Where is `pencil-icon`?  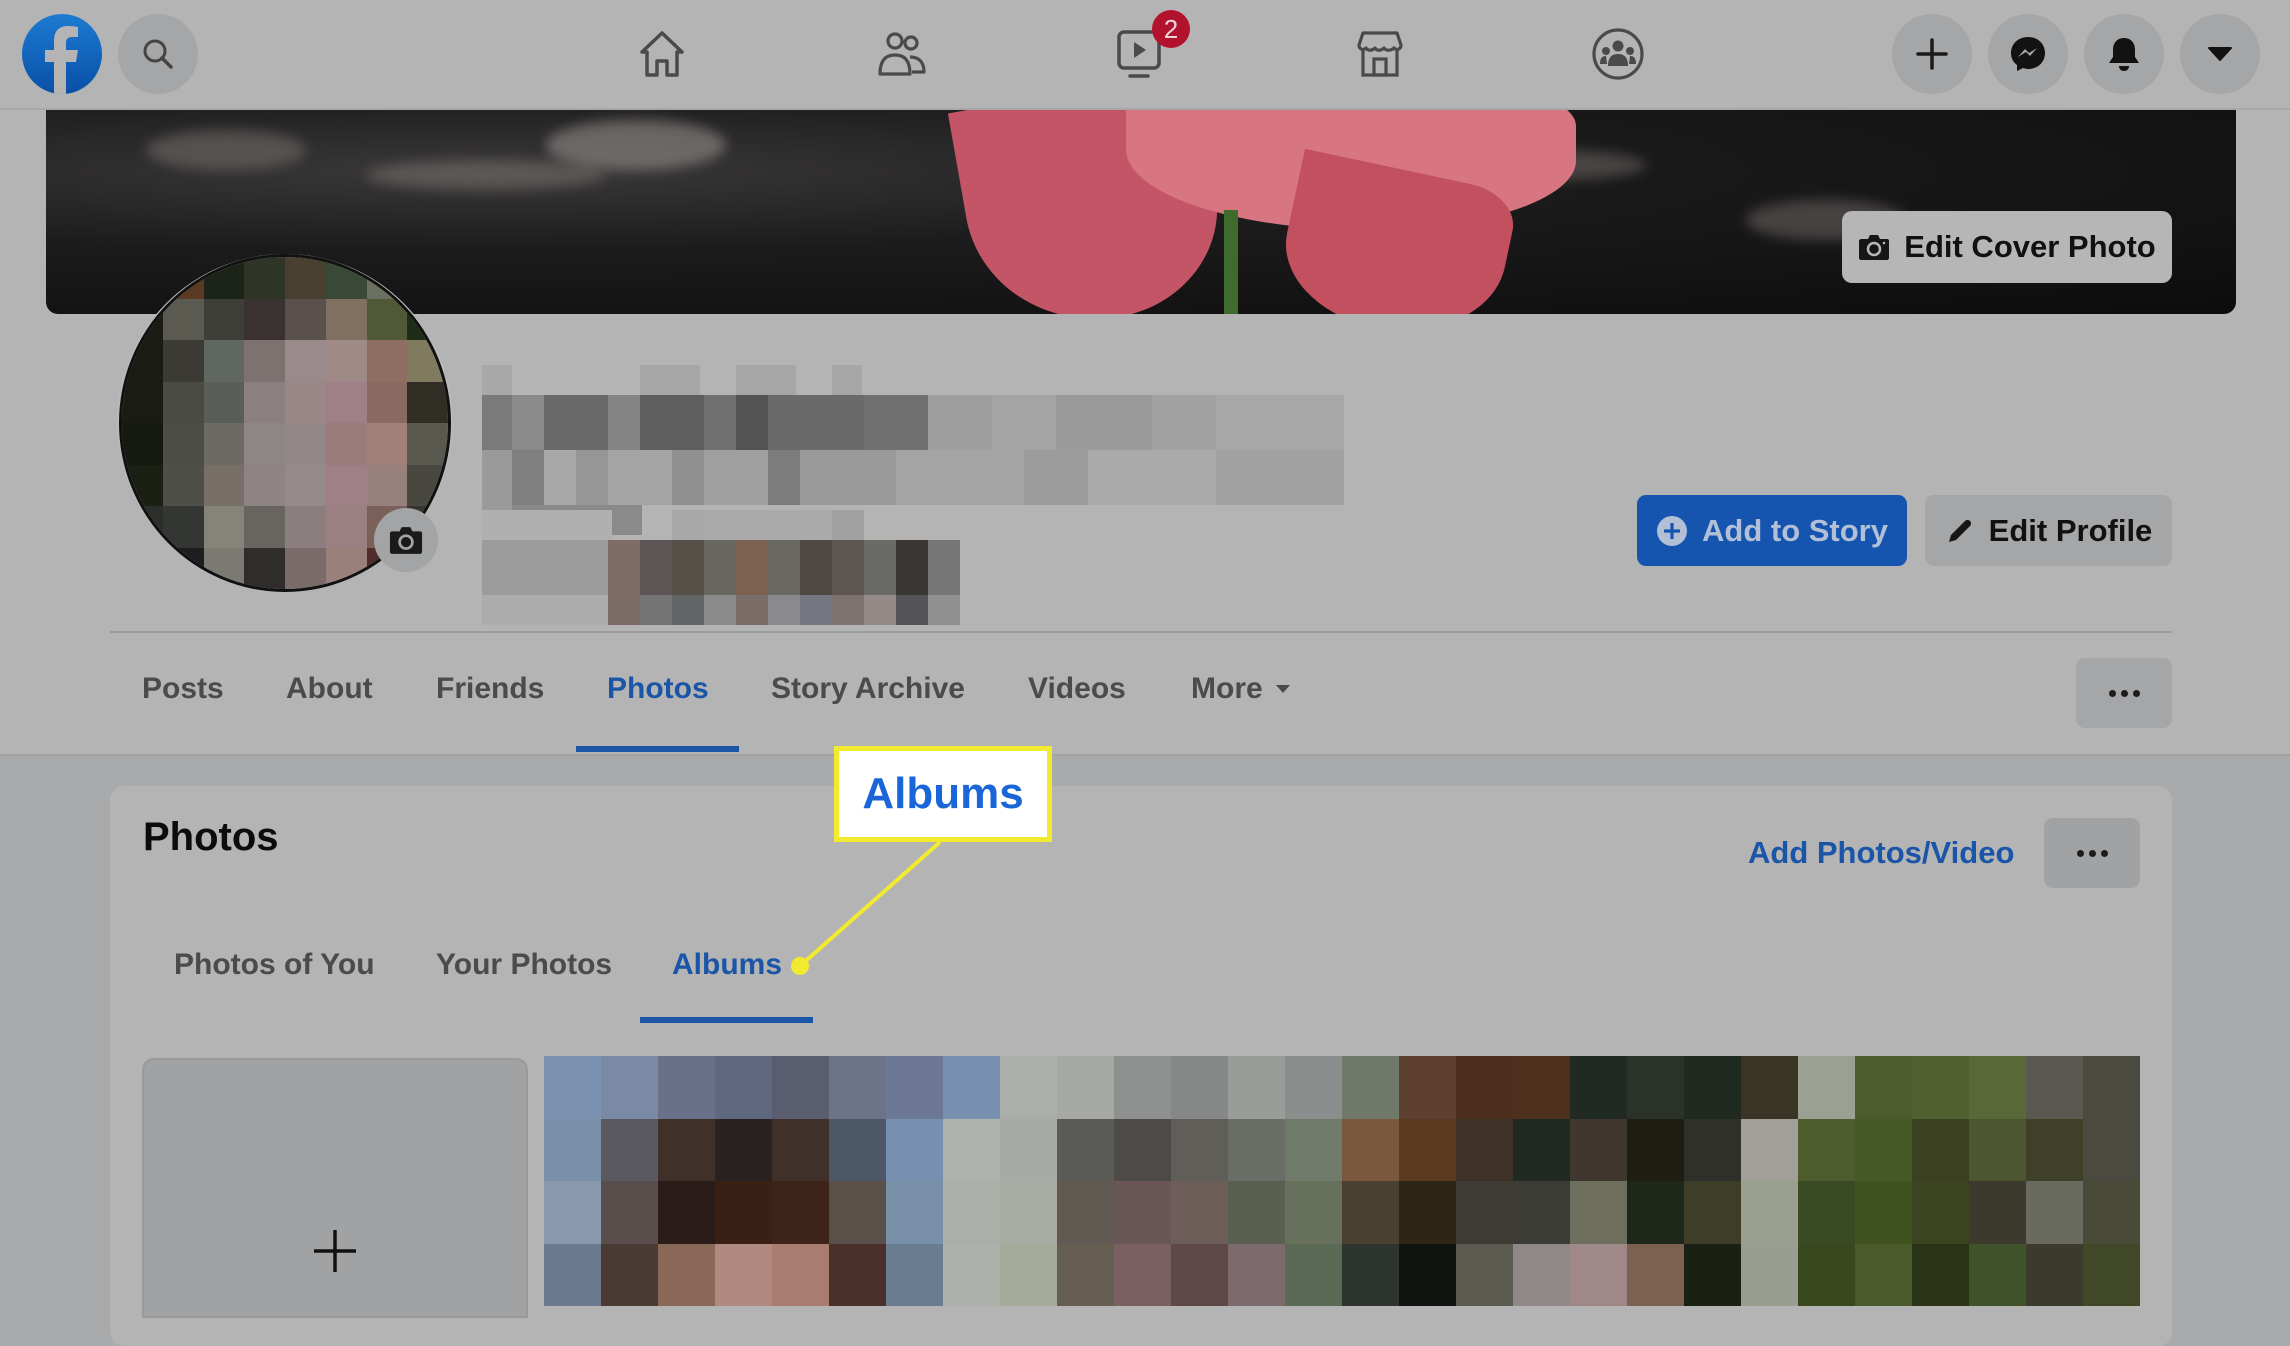 pencil-icon is located at coordinates (1959, 530).